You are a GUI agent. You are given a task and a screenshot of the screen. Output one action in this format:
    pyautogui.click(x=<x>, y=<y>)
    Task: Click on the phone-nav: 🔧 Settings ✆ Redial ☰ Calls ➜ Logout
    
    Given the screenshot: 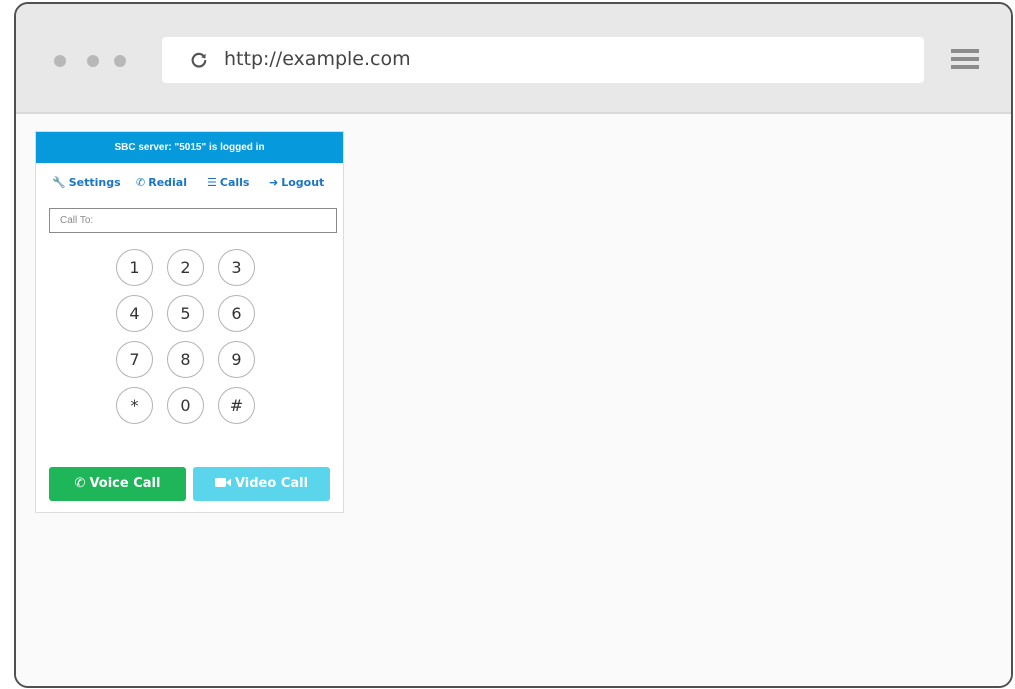 What is the action you would take?
    pyautogui.click(x=189, y=183)
    